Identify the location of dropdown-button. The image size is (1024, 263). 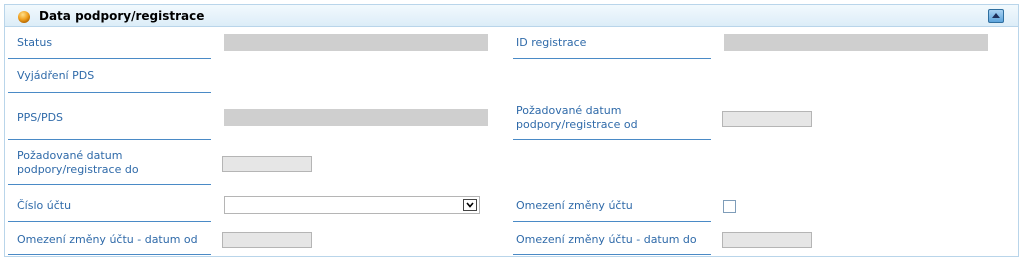
(470, 205).